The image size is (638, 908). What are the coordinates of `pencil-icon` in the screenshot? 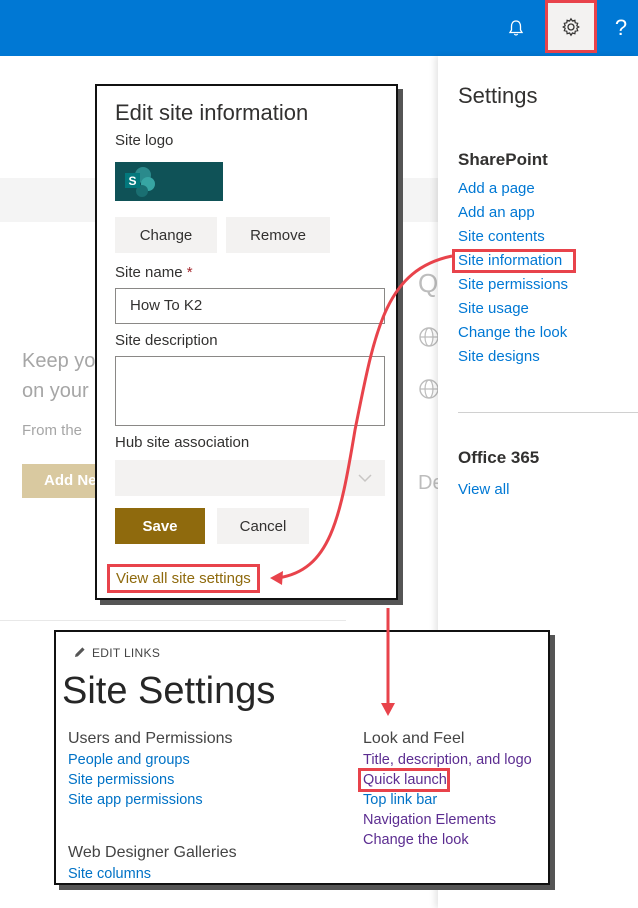 It's located at (80, 652).